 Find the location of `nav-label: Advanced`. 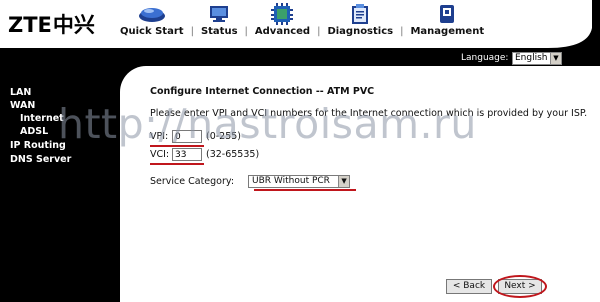

nav-label: Advanced is located at coordinates (282, 31).